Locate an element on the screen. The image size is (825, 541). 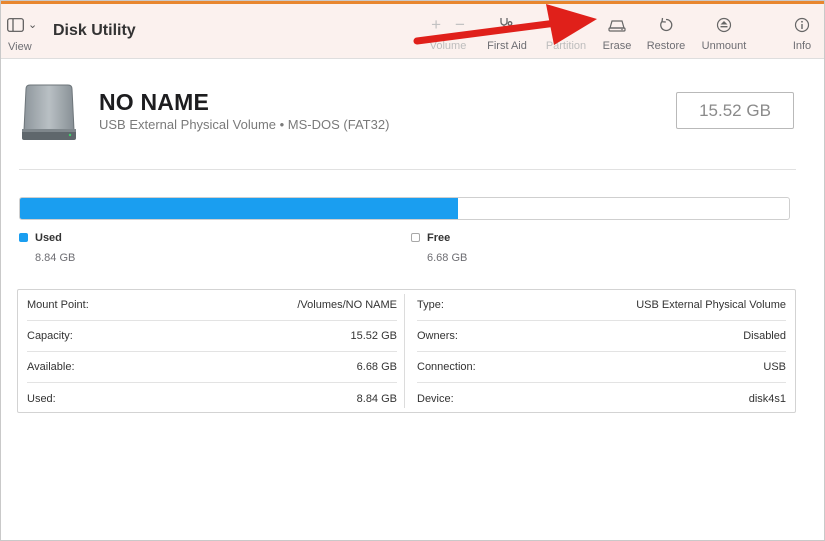
info-key: Type: is located at coordinates (430, 305).